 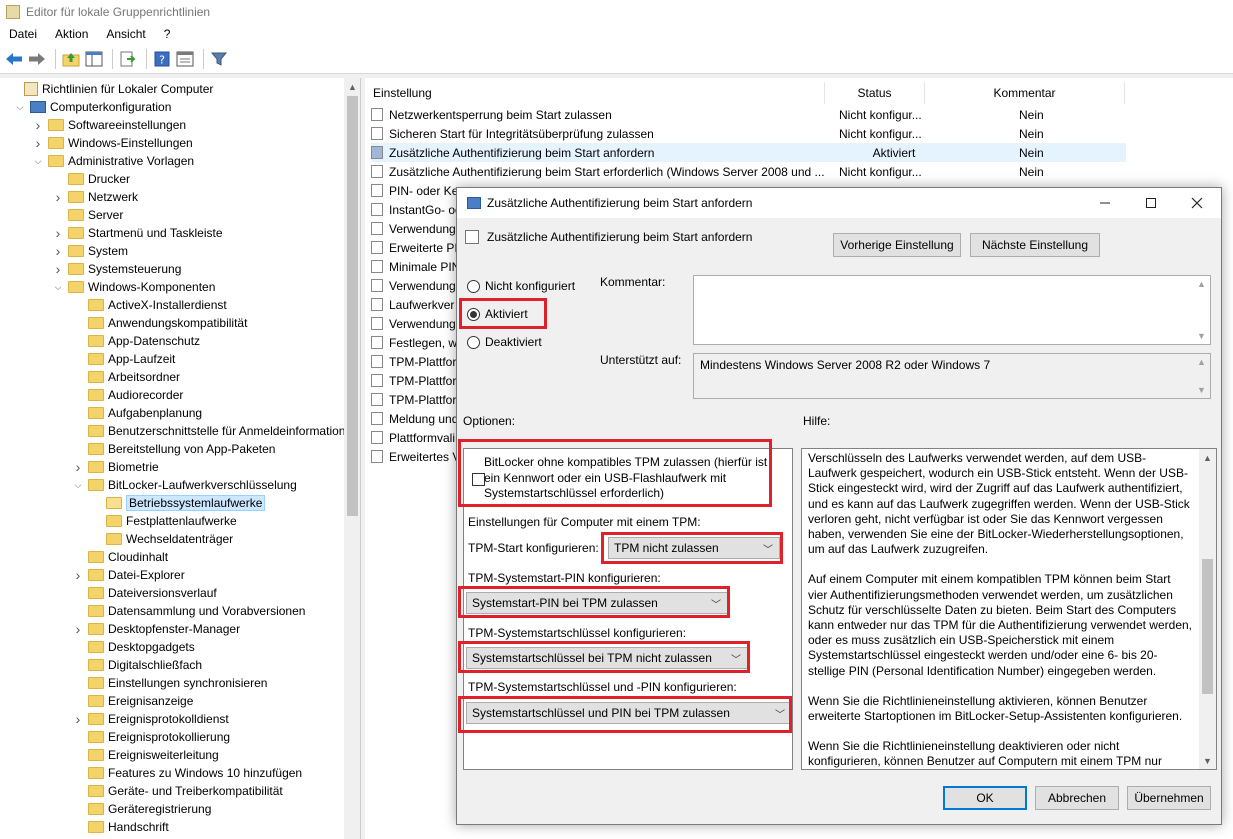 I want to click on tree-item: Features zu Windows 10 hinzufügen, so click(x=187, y=773).